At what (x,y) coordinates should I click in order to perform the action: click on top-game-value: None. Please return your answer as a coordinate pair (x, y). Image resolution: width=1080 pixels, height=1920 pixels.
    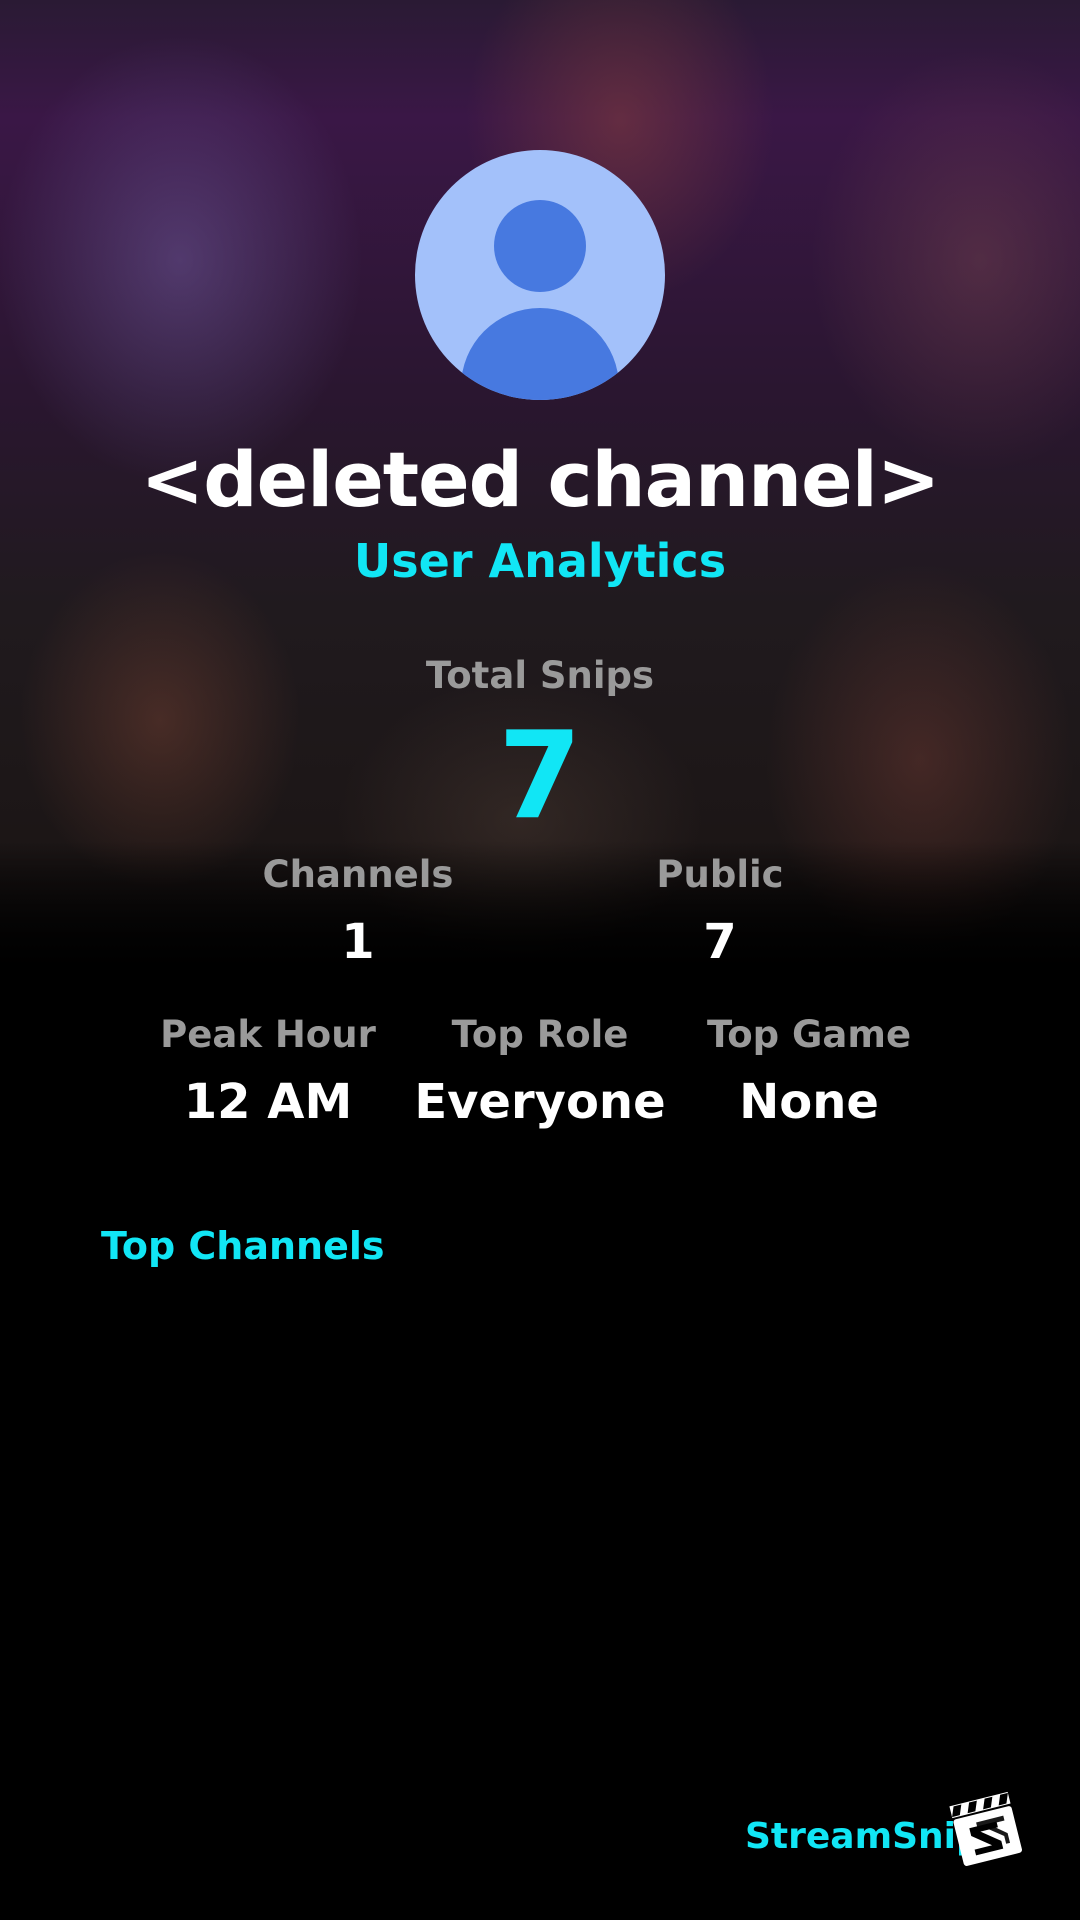
    Looking at the image, I should click on (809, 1102).